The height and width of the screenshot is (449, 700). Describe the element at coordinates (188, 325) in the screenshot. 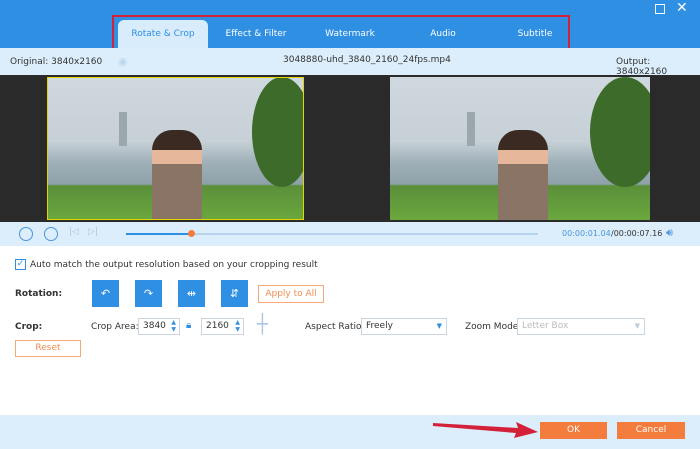

I see `lock-icon: 🔒︎` at that location.